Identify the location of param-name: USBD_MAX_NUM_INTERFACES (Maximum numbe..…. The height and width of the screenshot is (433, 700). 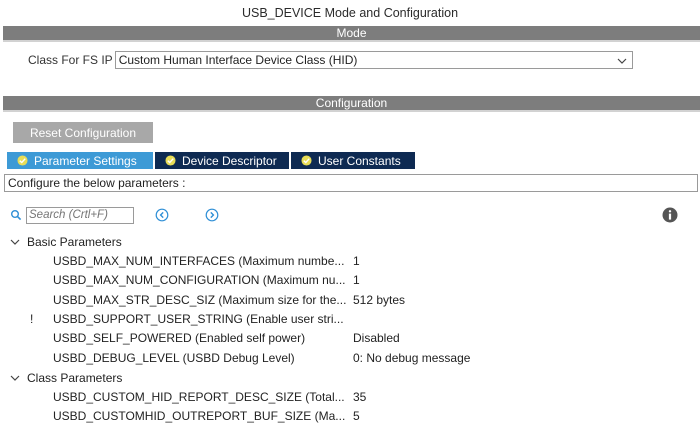
(199, 261).